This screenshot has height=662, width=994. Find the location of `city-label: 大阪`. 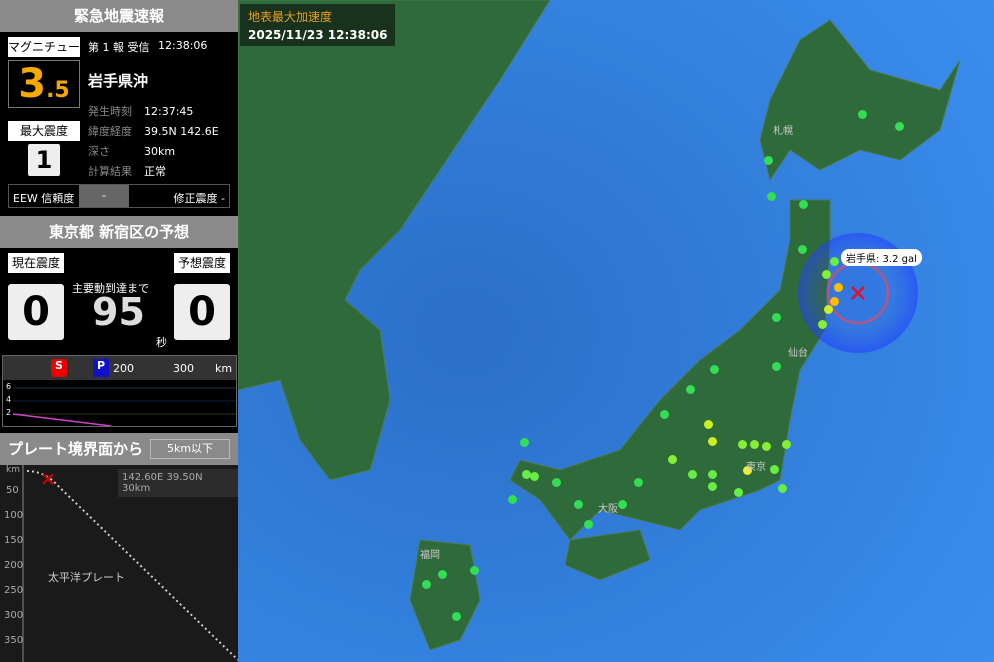

city-label: 大阪 is located at coordinates (608, 509).